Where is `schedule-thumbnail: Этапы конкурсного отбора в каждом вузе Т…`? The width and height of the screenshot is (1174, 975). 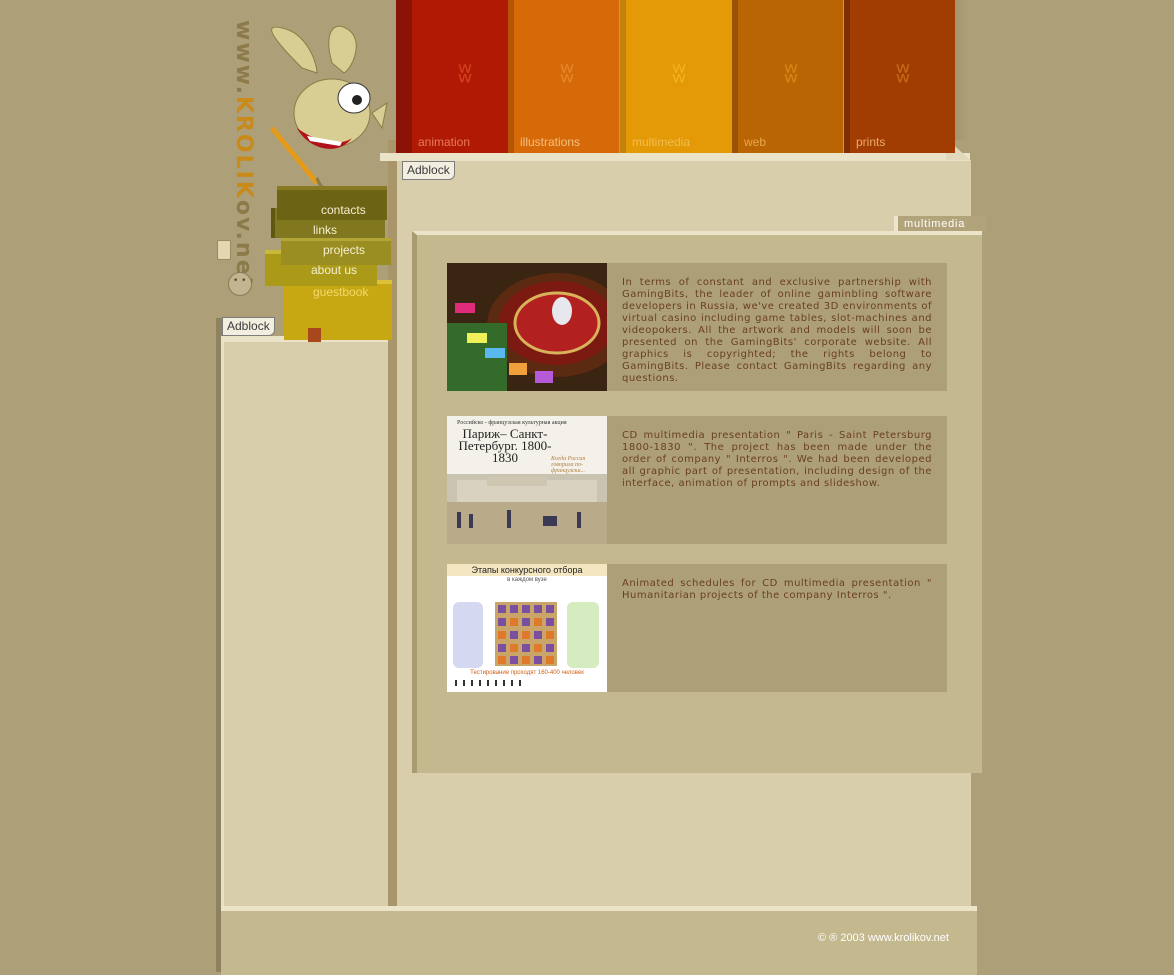 schedule-thumbnail: Этапы конкурсного отбора в каждом вузе Т… is located at coordinates (527, 628).